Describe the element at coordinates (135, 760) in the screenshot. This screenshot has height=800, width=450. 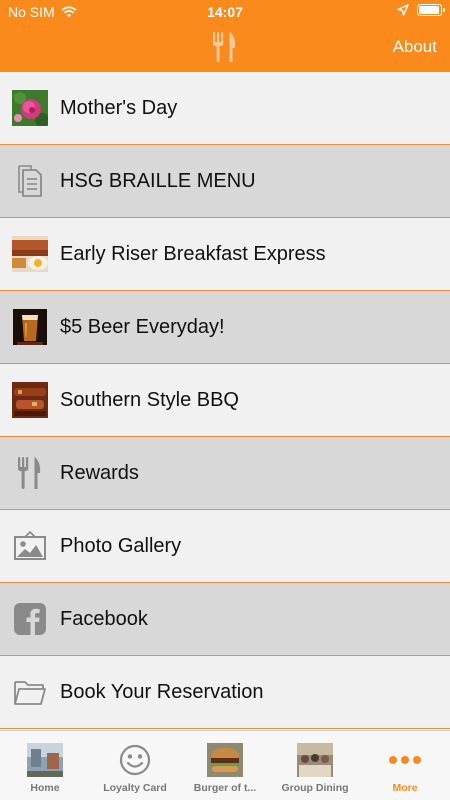
I see `smiley-icon` at that location.